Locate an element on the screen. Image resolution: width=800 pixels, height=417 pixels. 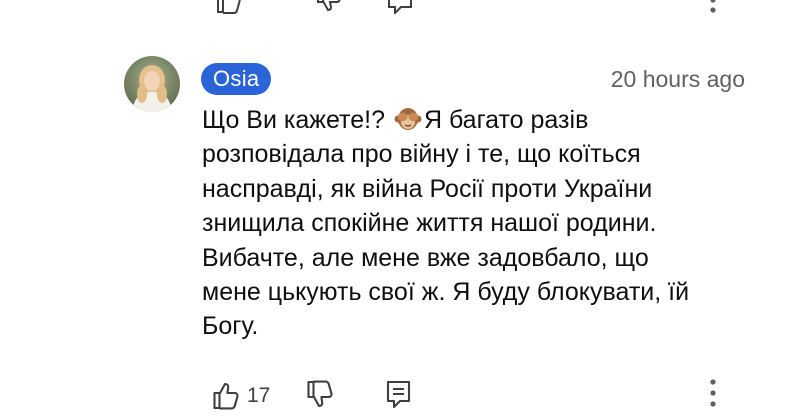
author-name-chip: Osia is located at coordinates (236, 79).